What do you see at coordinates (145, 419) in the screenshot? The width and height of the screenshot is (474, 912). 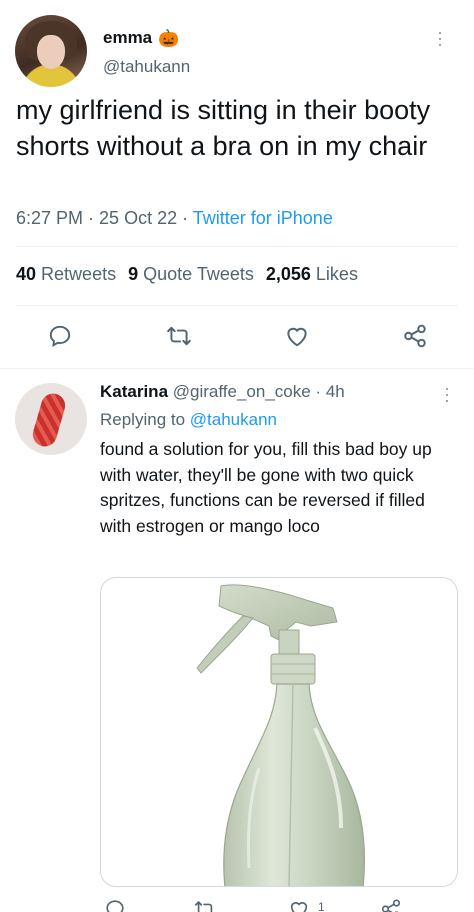 I see `replying-to-prefix: Replying to` at bounding box center [145, 419].